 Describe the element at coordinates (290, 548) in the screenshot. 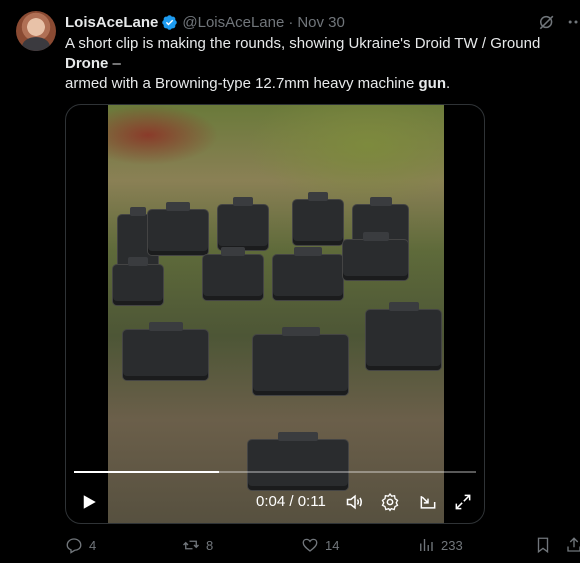

I see `action-bar: 4 8 14 233` at that location.